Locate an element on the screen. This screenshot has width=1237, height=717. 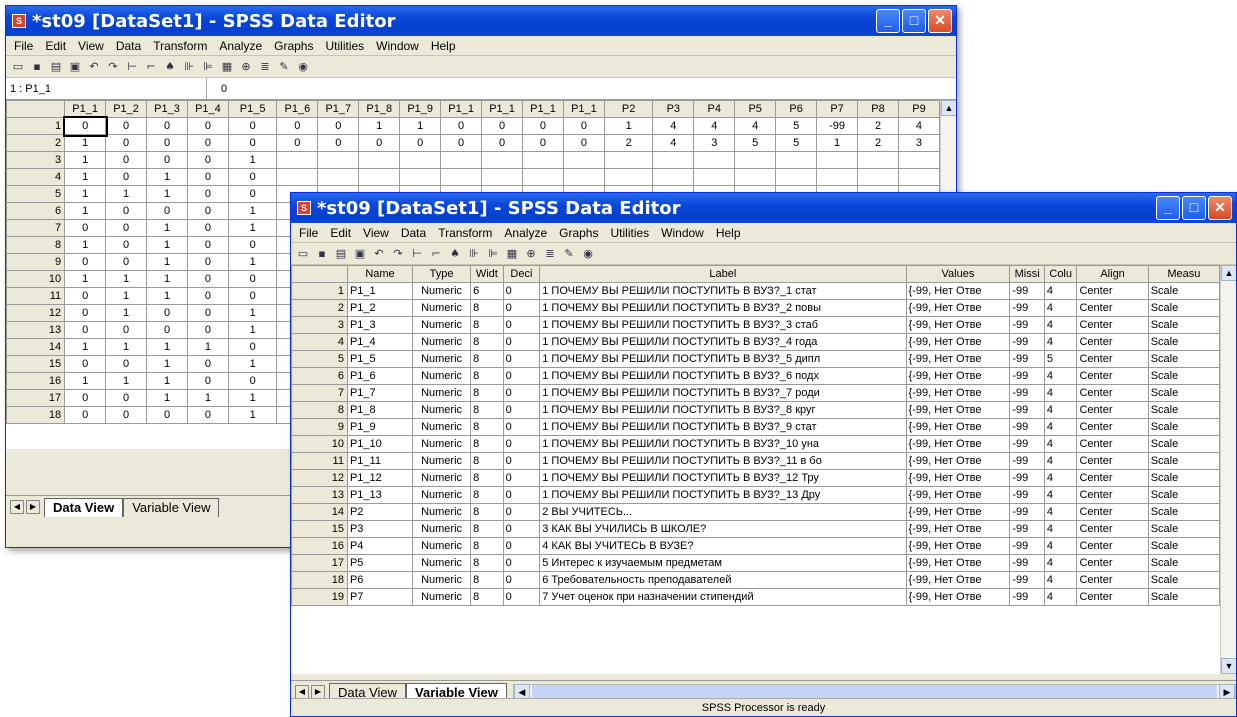
row-number: 5 is located at coordinates (36, 194).